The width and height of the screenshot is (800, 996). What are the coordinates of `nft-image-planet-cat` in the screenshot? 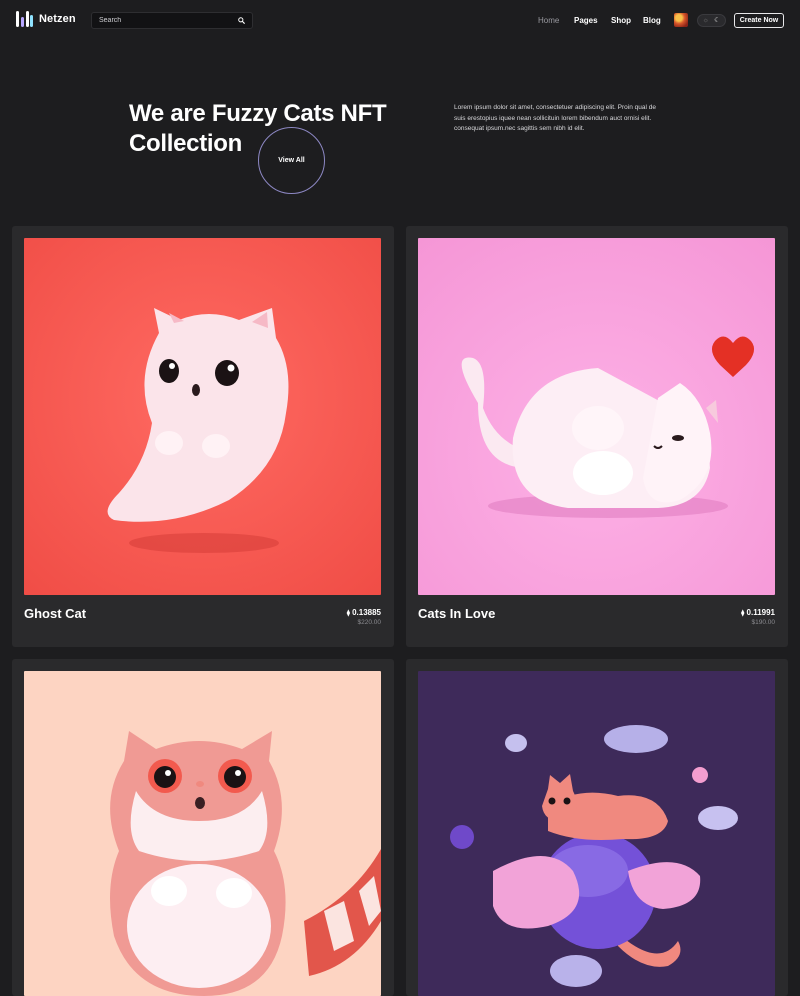 It's located at (596, 833).